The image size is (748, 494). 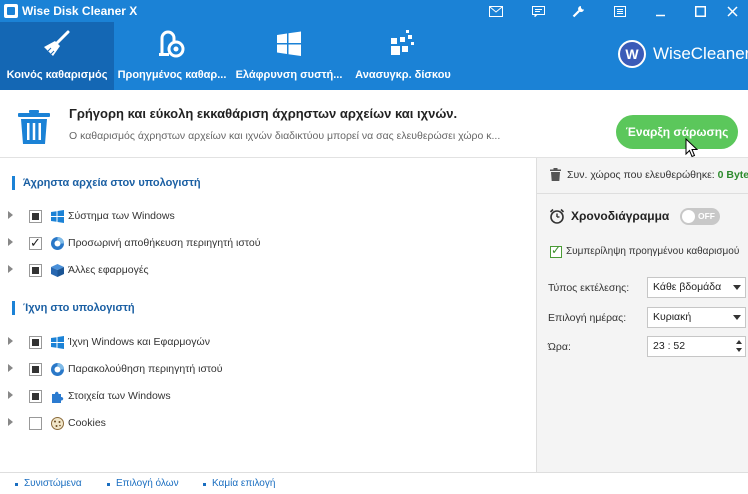 What do you see at coordinates (557, 216) in the screenshot?
I see `alarm-clock-icon` at bounding box center [557, 216].